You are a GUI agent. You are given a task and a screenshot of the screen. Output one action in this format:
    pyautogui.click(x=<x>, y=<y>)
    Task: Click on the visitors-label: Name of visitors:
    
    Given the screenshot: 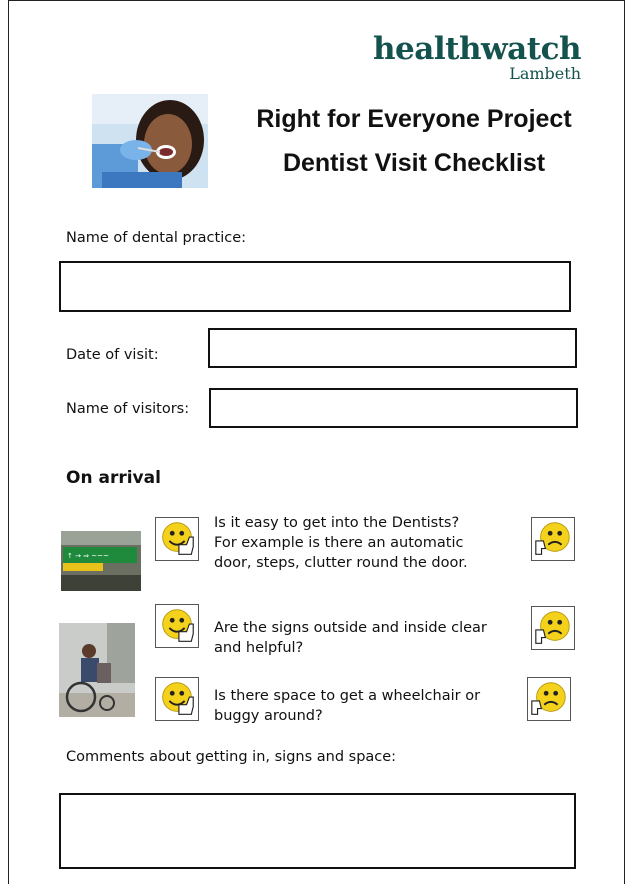 What is the action you would take?
    pyautogui.click(x=128, y=409)
    